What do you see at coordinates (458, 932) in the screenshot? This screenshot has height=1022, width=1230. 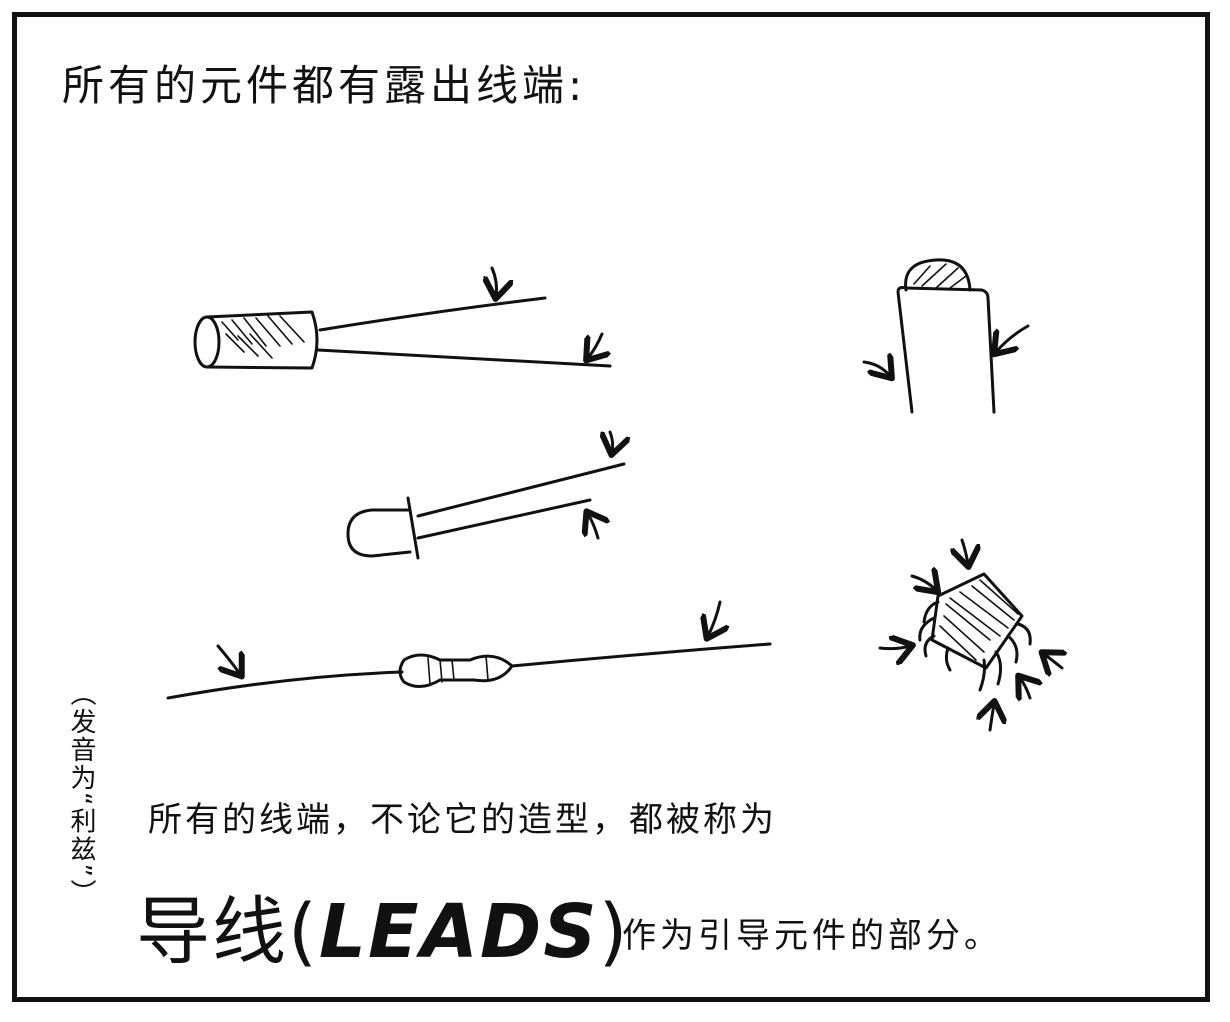 I see `leads-term-english: LEADS` at bounding box center [458, 932].